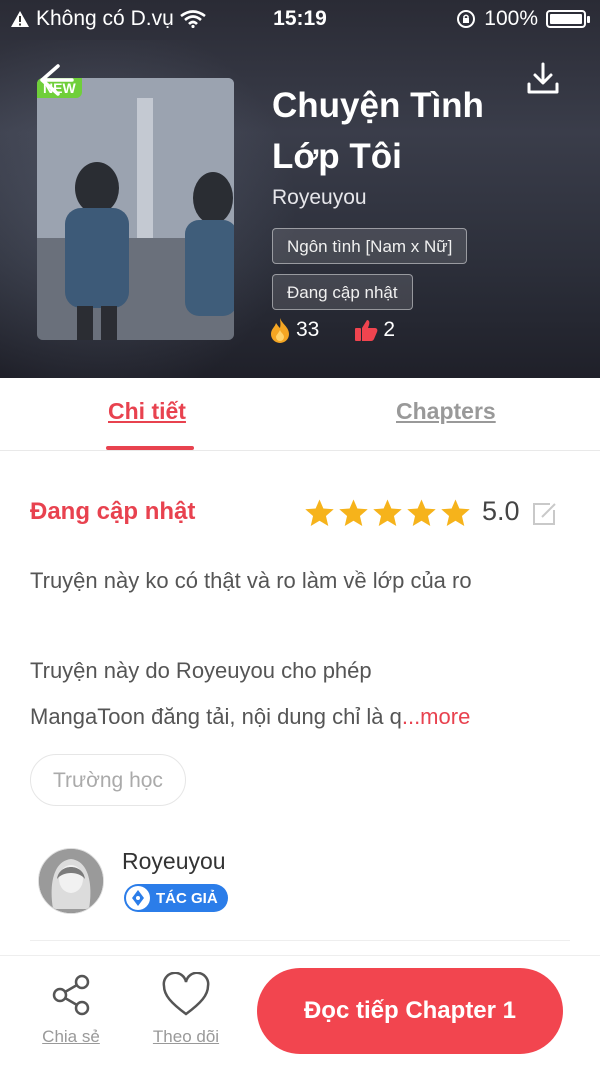 Image resolution: width=600 pixels, height=1066 pixels. I want to click on comic-title: Chuyện Tình Lớp Tôi, so click(422, 131).